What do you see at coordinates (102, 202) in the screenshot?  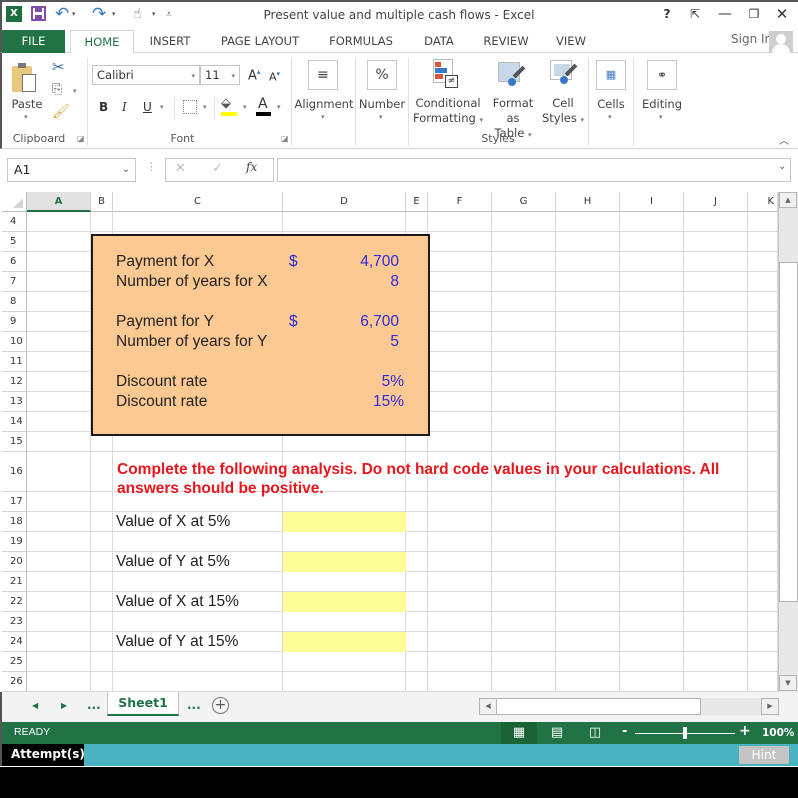 I see `column-header-b: B` at bounding box center [102, 202].